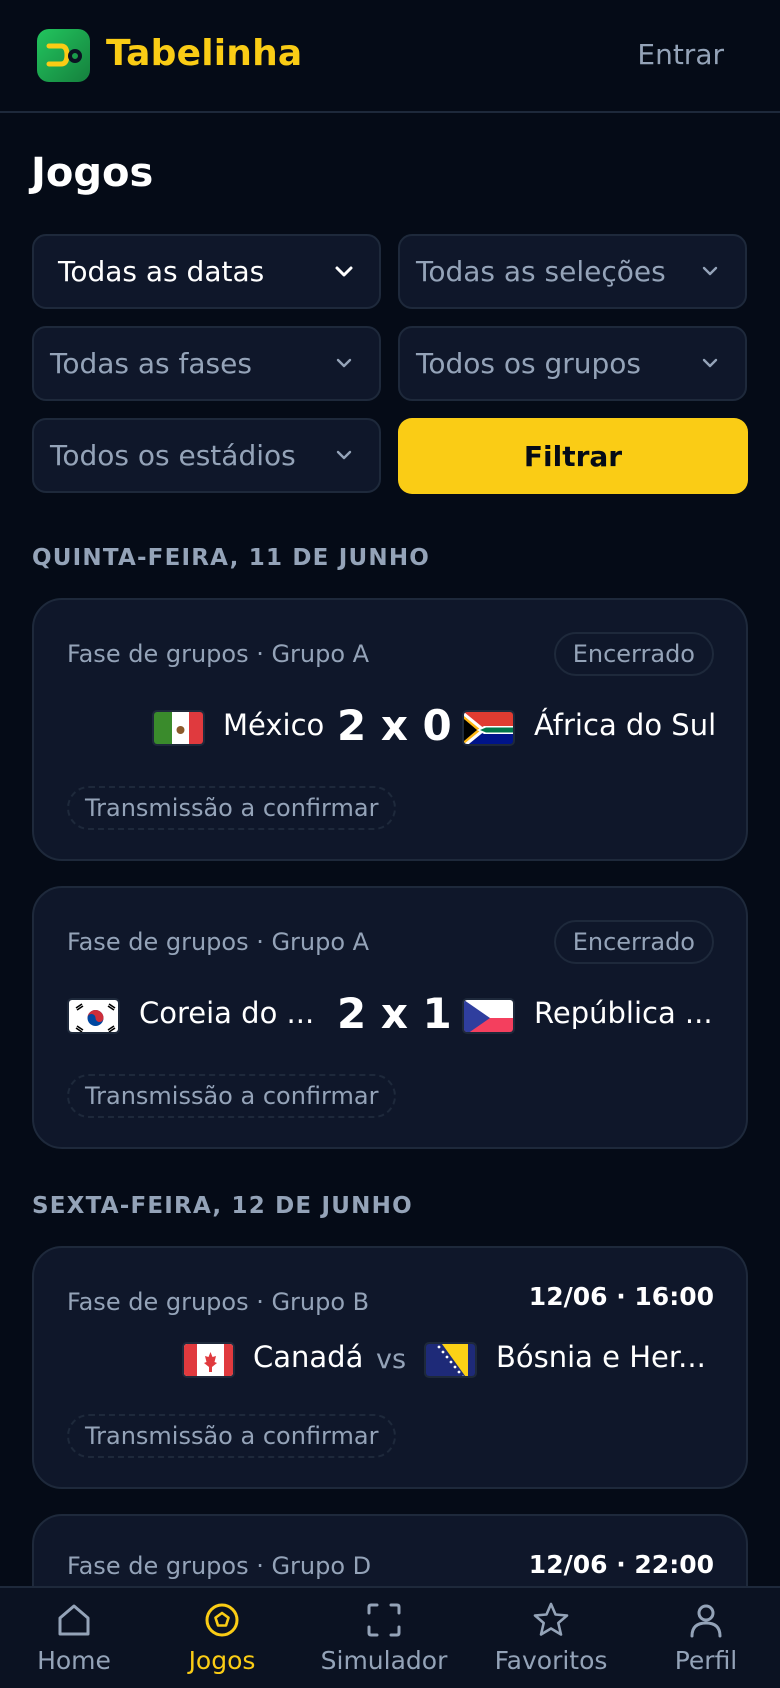 The height and width of the screenshot is (1688, 780). I want to click on date-filter-select: Todas as datas, so click(206, 271).